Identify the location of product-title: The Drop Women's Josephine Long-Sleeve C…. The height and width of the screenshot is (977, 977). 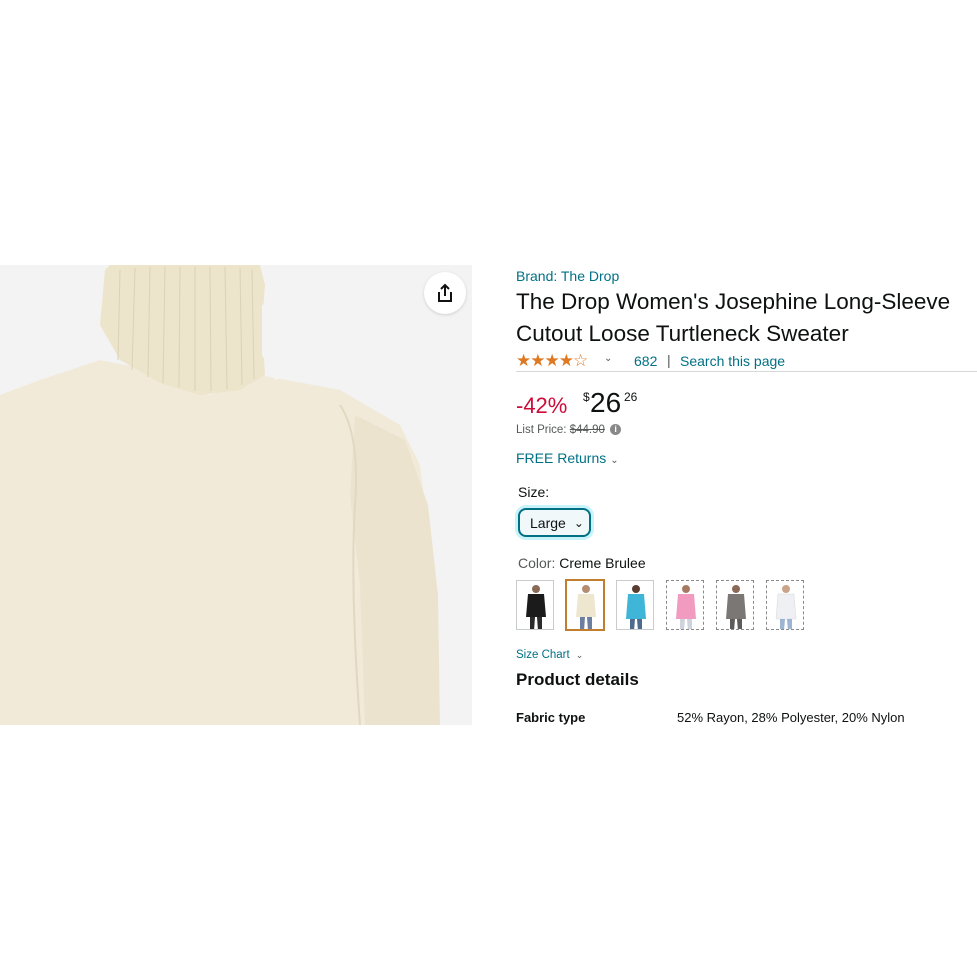
(746, 318).